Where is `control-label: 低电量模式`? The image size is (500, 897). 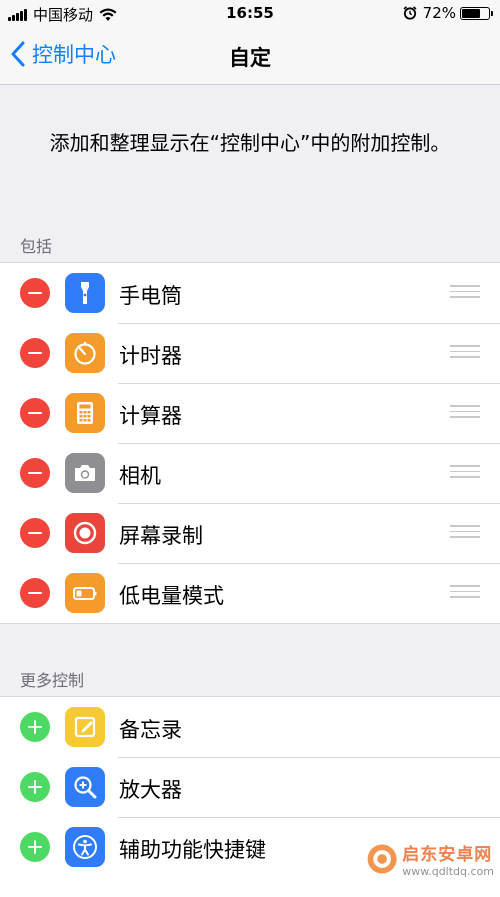
control-label: 低电量模式 is located at coordinates (171, 596).